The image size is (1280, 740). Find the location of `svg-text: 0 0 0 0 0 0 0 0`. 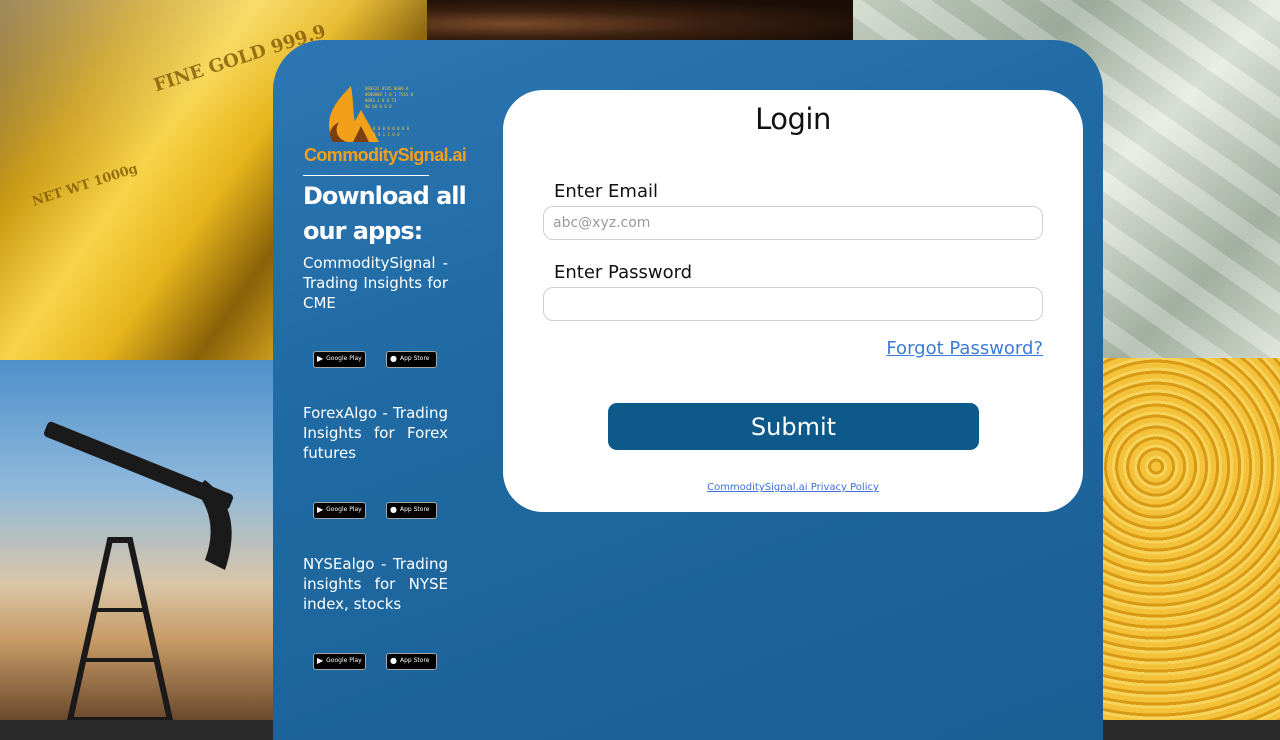

svg-text: 0 0 0 0 0 0 0 0 is located at coordinates (391, 128).